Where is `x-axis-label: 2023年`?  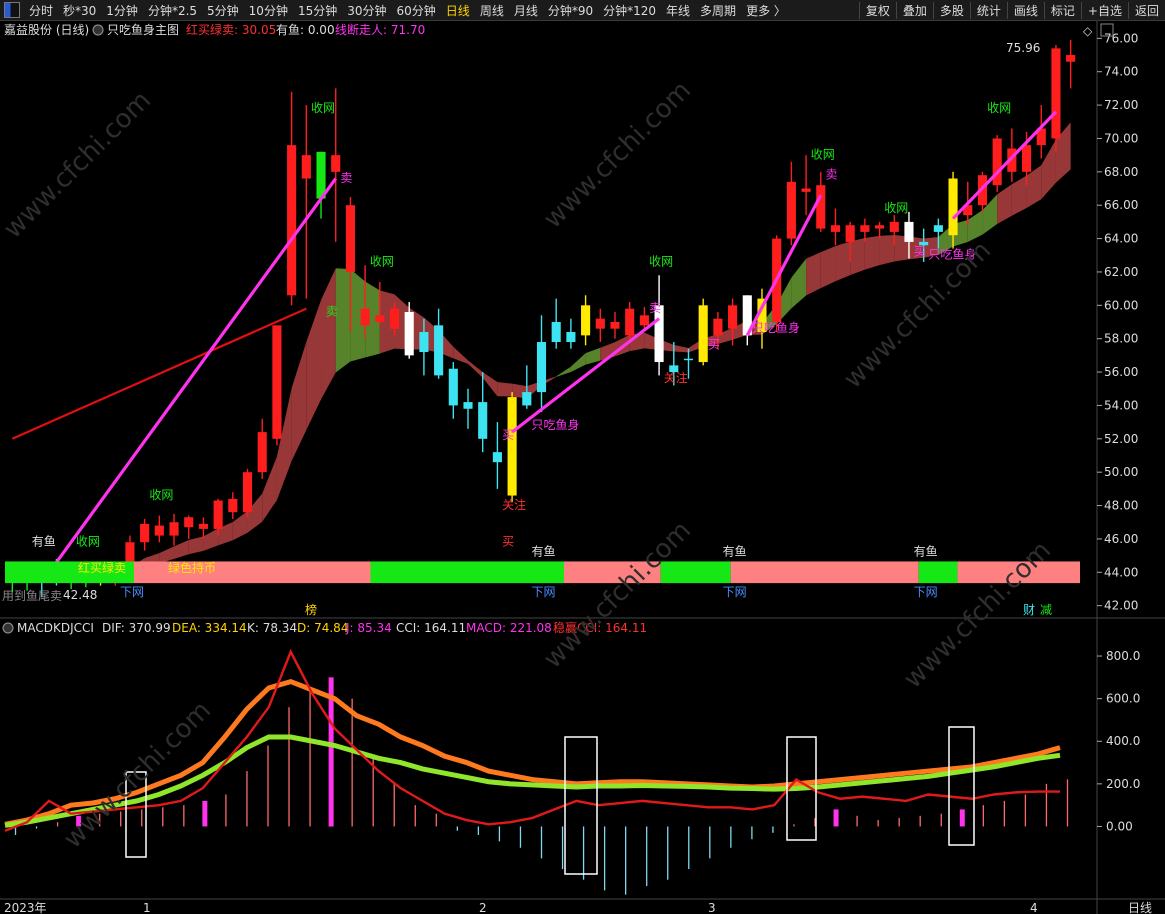 x-axis-label: 2023年 is located at coordinates (25, 907).